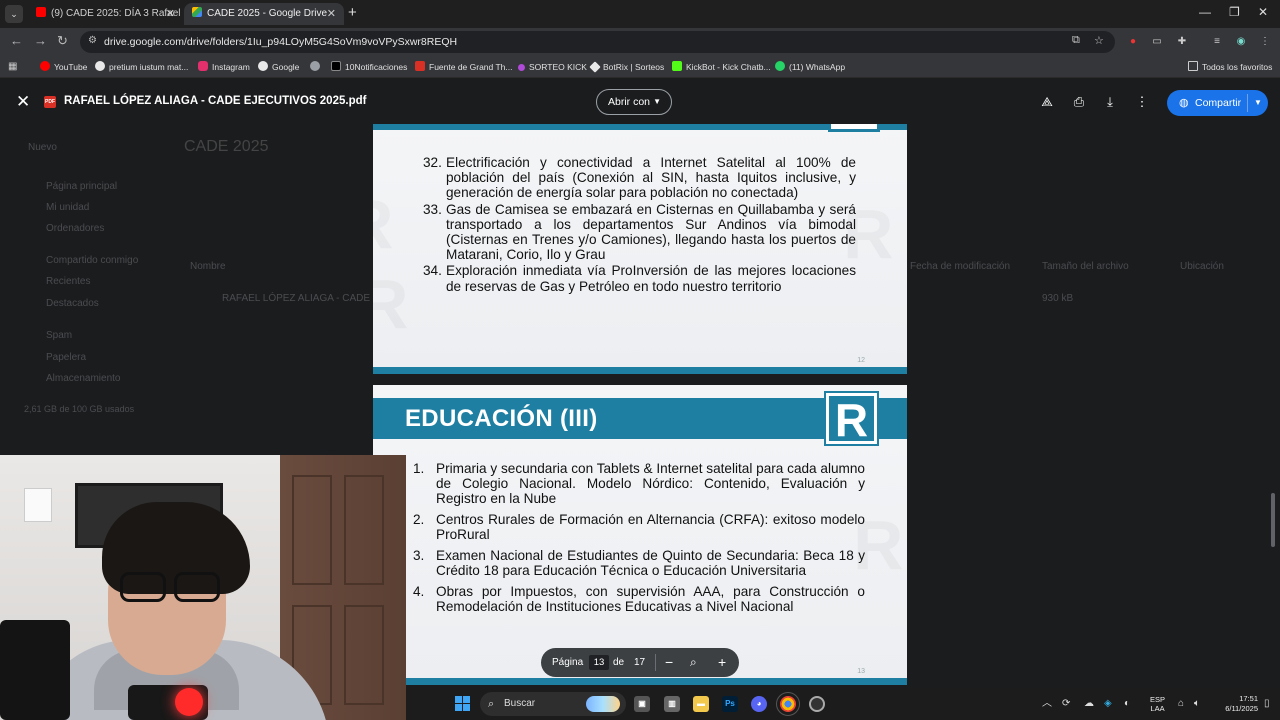 The width and height of the screenshot is (1280, 720). I want to click on bookmark-youtube: YouTube, so click(63, 67).